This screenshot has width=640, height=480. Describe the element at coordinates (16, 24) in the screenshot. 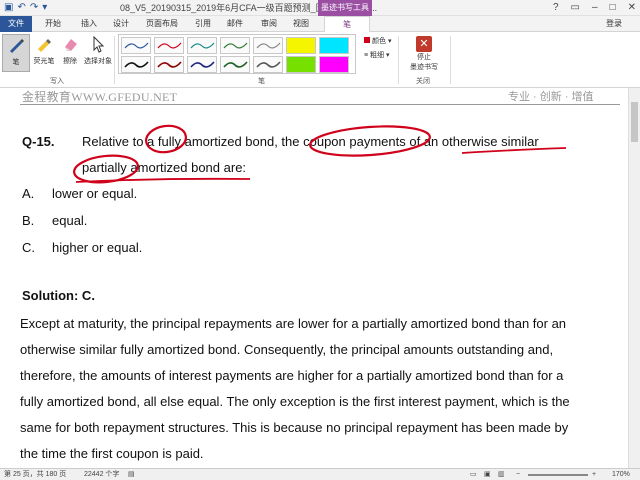

I see `tab-file: 文件` at that location.